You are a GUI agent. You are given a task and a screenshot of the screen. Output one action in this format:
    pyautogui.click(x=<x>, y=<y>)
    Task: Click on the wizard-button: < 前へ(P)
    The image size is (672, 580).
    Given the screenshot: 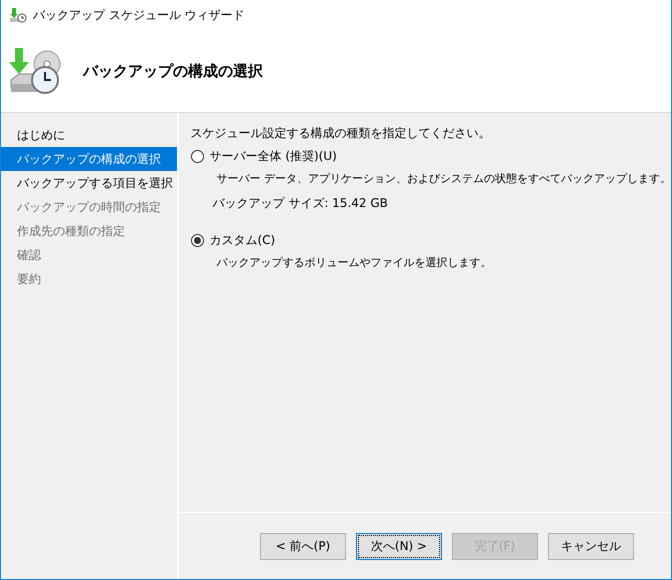 What is the action you would take?
    pyautogui.click(x=303, y=546)
    